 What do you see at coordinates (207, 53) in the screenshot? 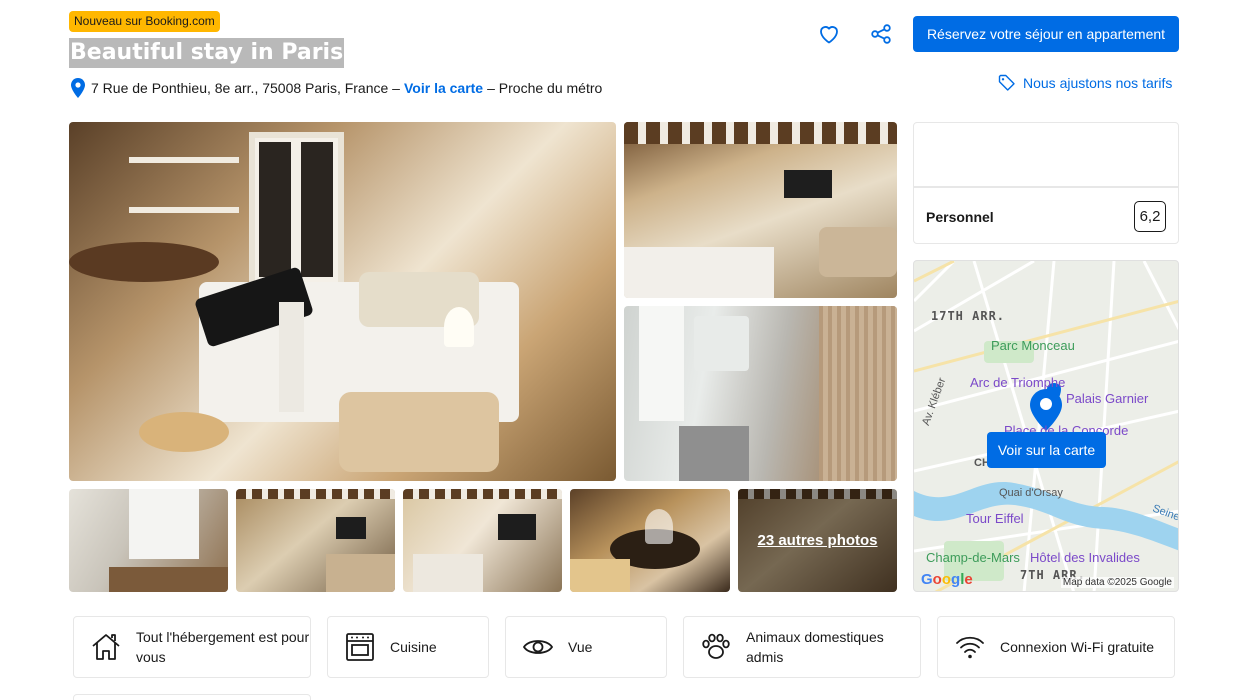
I see `page-title: Beautiful stay in Paris` at bounding box center [207, 53].